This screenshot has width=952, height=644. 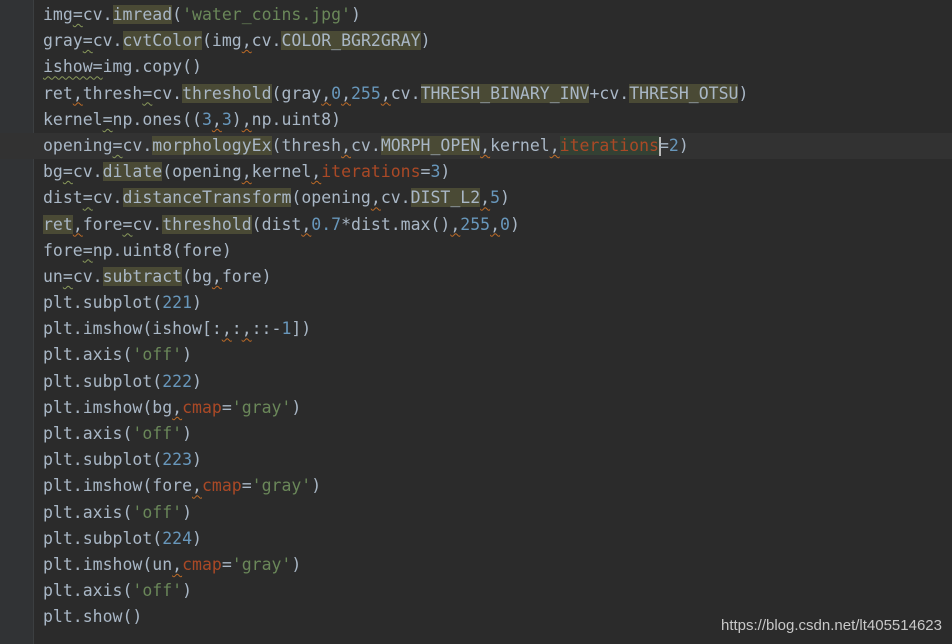 I want to click on code-line: plt.imshow(fore,cmap='gray'), so click(x=476, y=486).